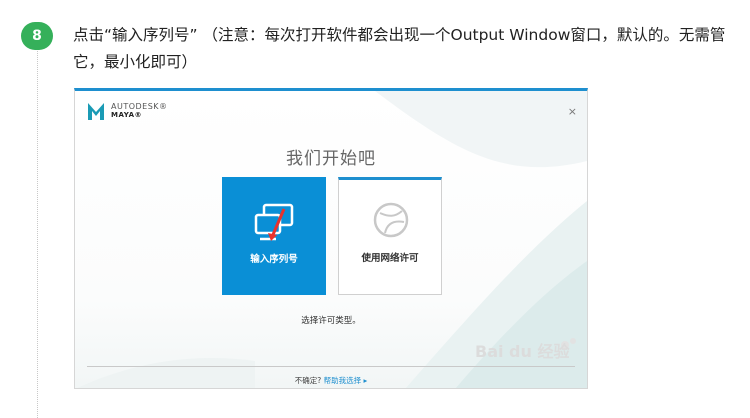  What do you see at coordinates (331, 159) in the screenshot?
I see `welcome-title: 我们开始吧` at bounding box center [331, 159].